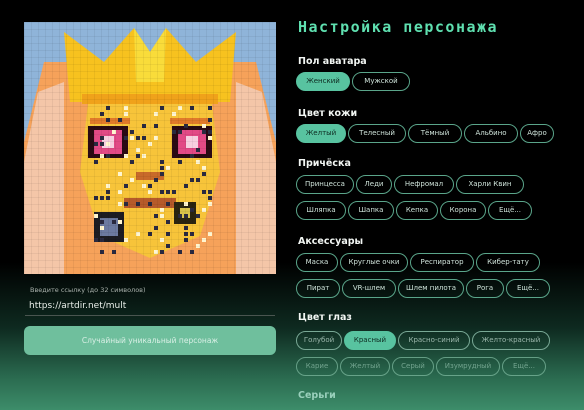 This screenshot has height=410, width=584. I want to click on option-chip: Круглые очки, so click(374, 262).